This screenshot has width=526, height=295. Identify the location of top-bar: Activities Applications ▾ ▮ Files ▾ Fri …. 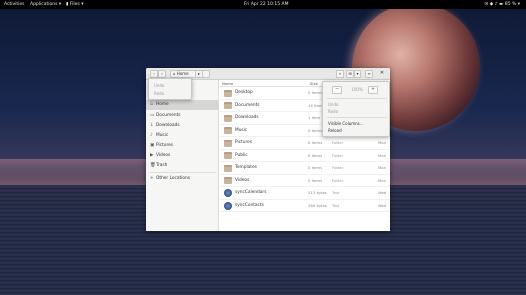
(263, 4).